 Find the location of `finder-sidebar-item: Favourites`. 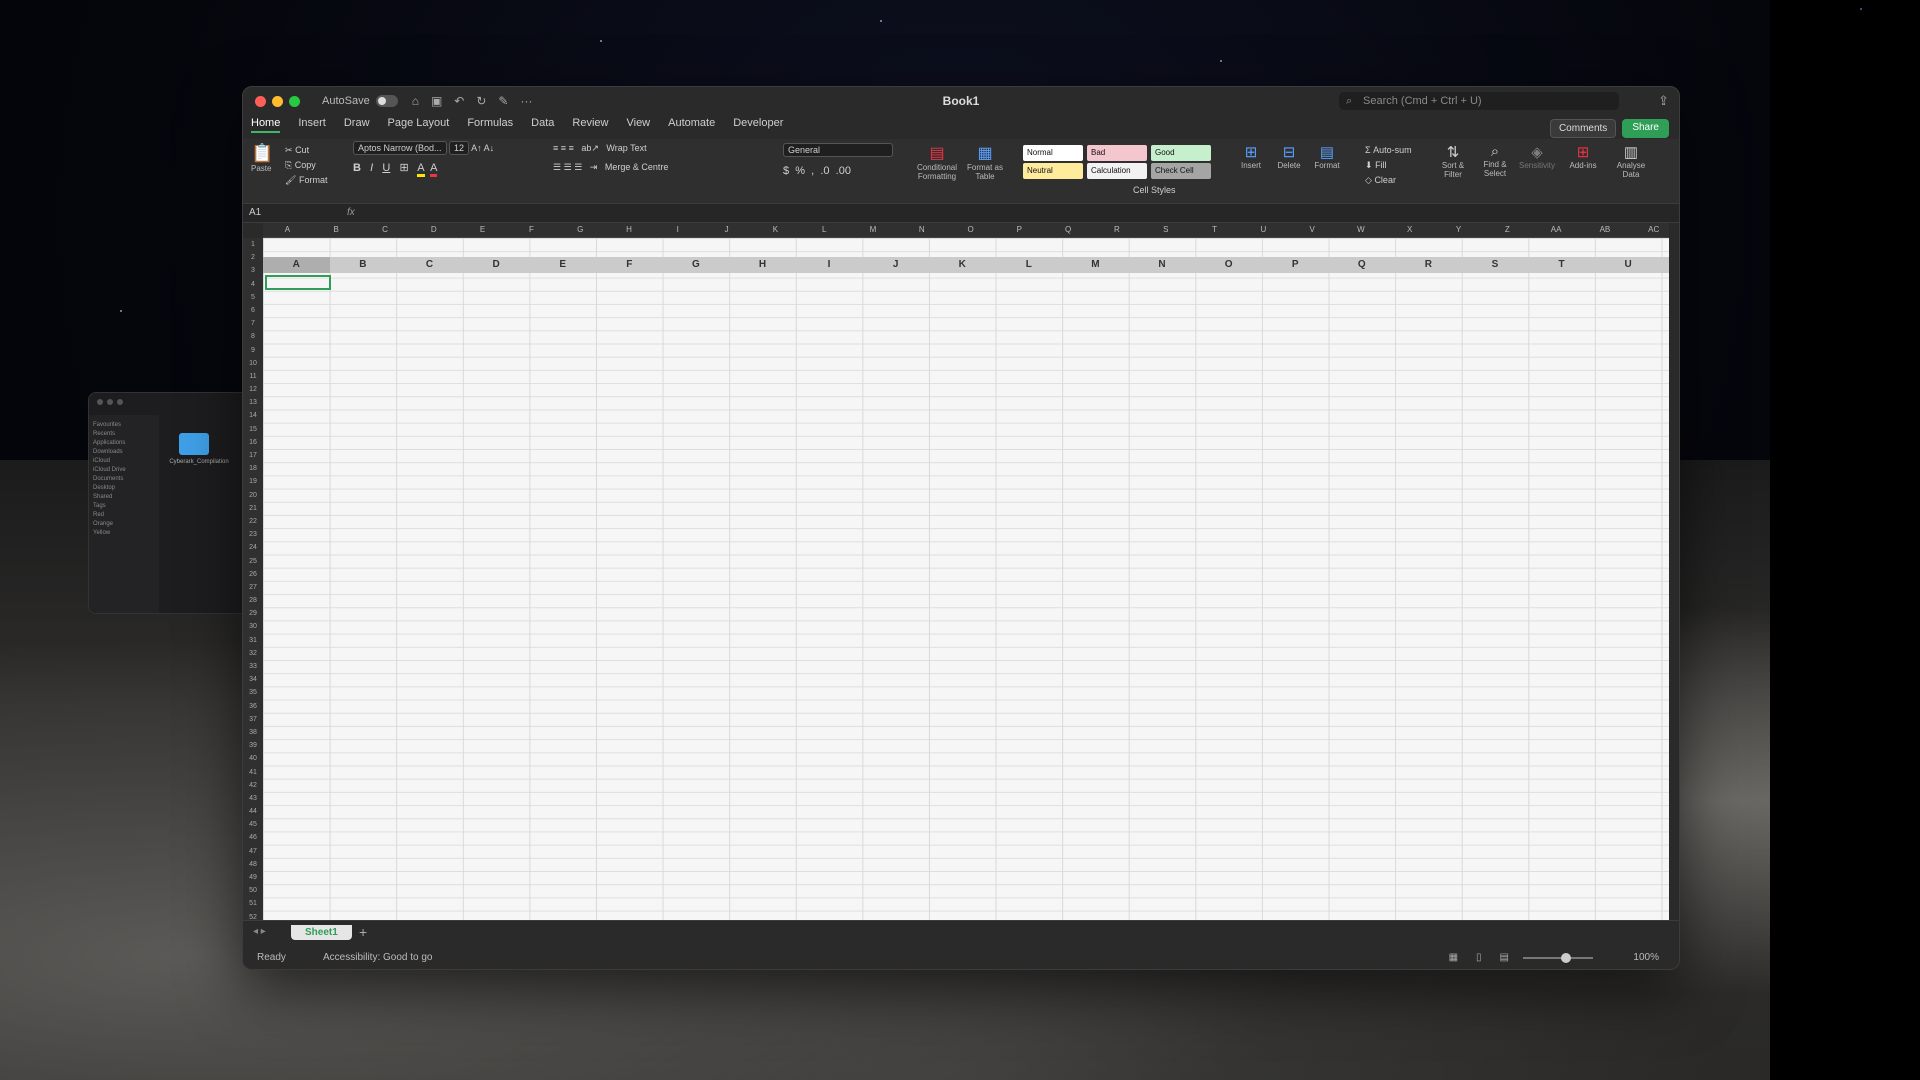

finder-sidebar-item: Favourites is located at coordinates (124, 425).